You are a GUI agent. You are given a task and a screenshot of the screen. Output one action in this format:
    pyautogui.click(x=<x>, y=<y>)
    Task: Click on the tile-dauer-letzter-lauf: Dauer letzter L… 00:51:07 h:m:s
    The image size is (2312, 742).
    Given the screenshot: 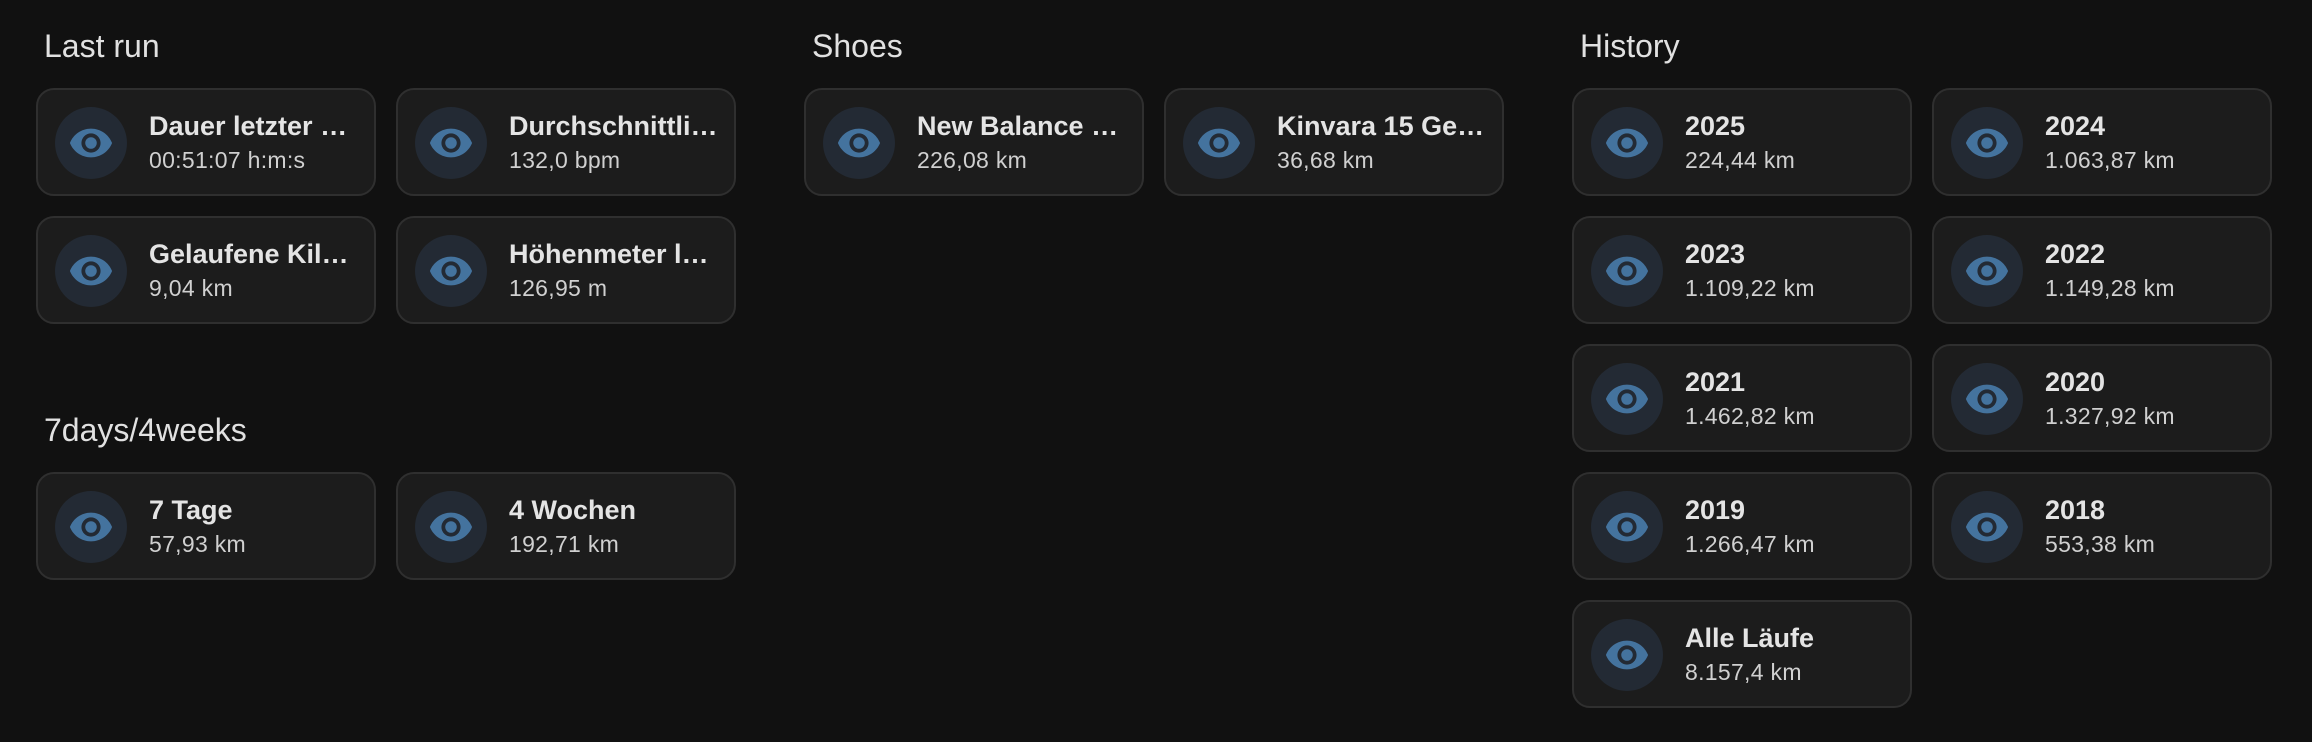 What is the action you would take?
    pyautogui.click(x=206, y=142)
    